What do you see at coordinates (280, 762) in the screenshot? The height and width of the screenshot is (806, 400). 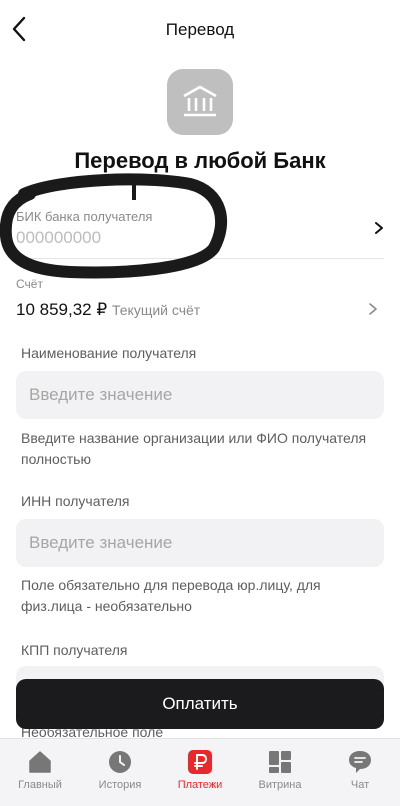 I see `grid-icon` at bounding box center [280, 762].